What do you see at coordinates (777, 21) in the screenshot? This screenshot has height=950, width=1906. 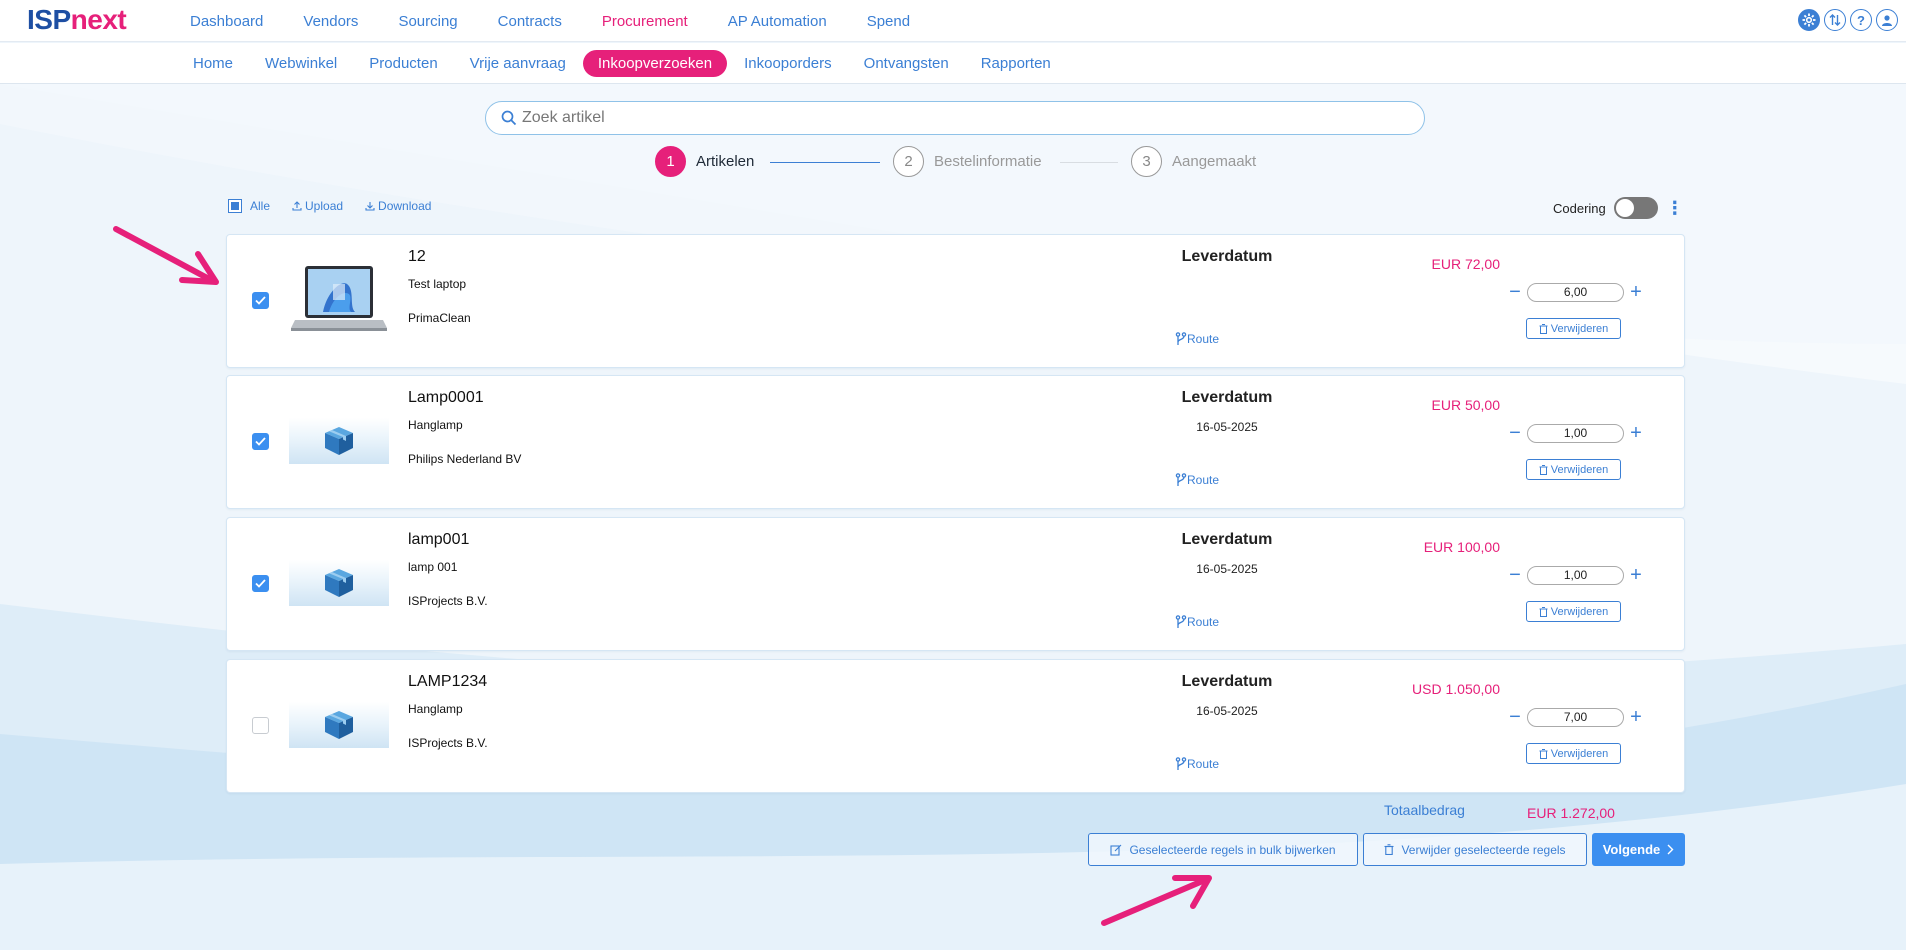 I see `nav-ap-automation: AP Automation` at bounding box center [777, 21].